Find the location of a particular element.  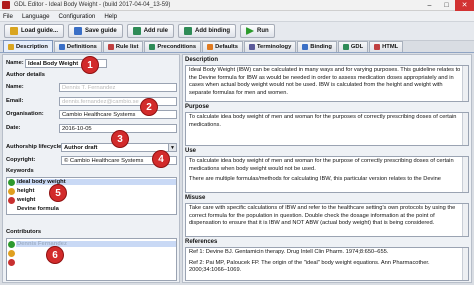

name-label: Name: is located at coordinates (15, 63).